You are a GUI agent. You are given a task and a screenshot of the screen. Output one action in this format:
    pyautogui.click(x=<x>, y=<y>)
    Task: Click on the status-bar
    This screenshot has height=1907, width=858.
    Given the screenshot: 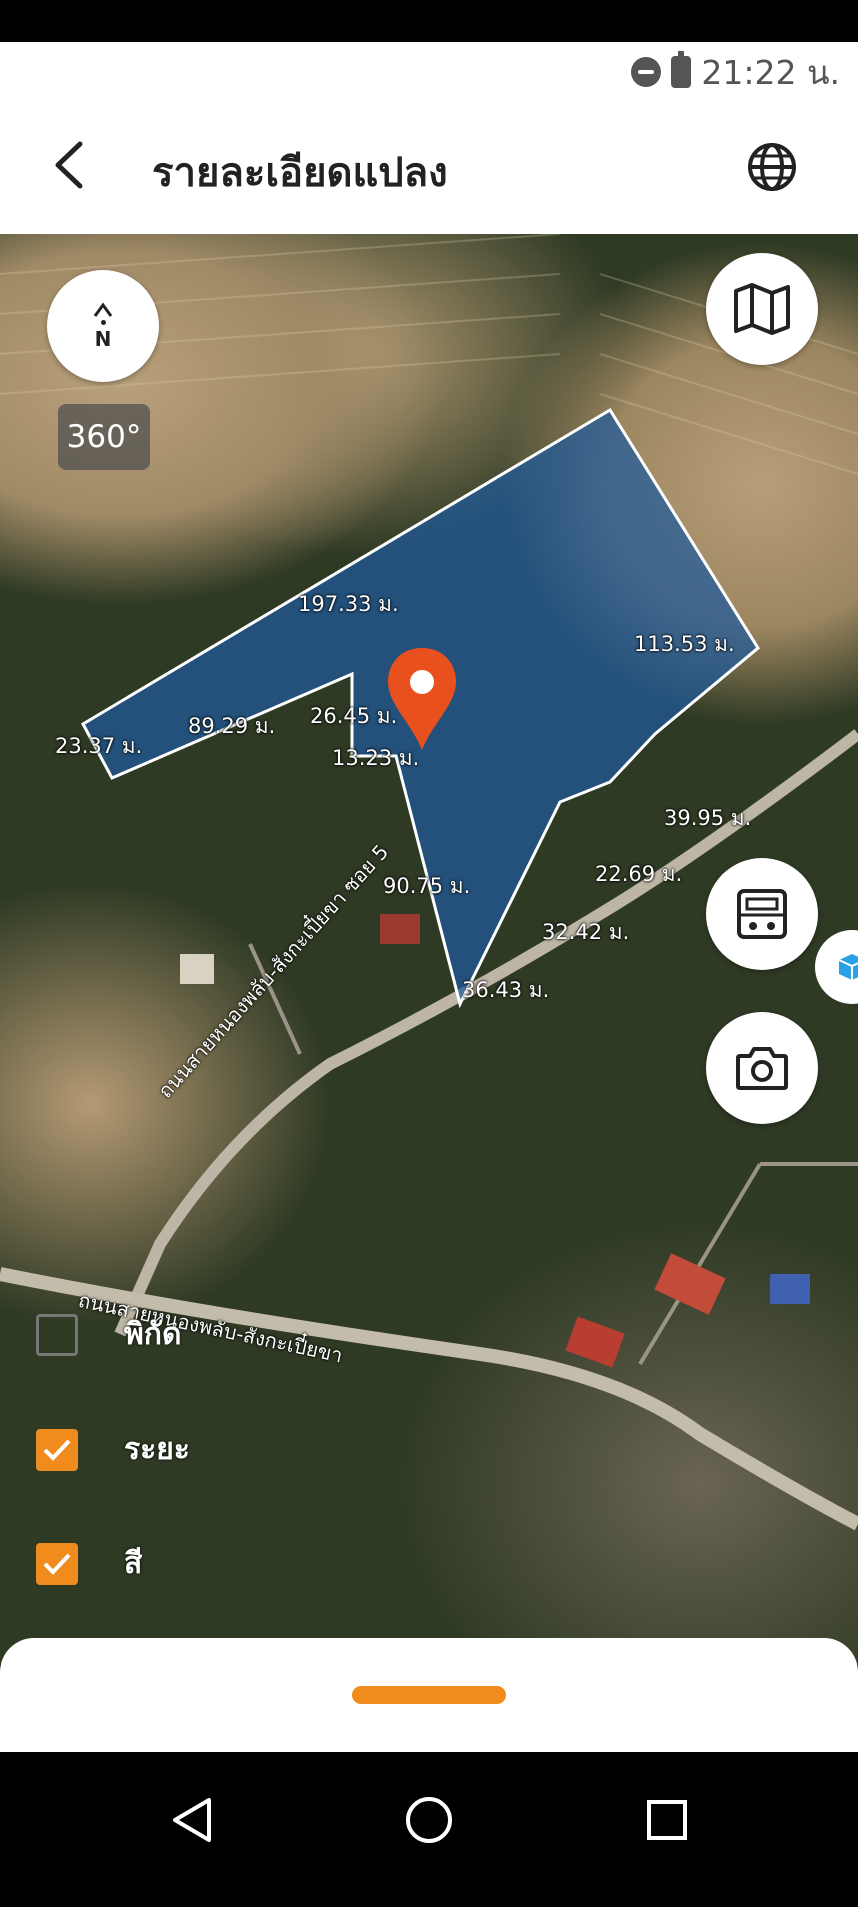 What is the action you would take?
    pyautogui.click(x=429, y=21)
    